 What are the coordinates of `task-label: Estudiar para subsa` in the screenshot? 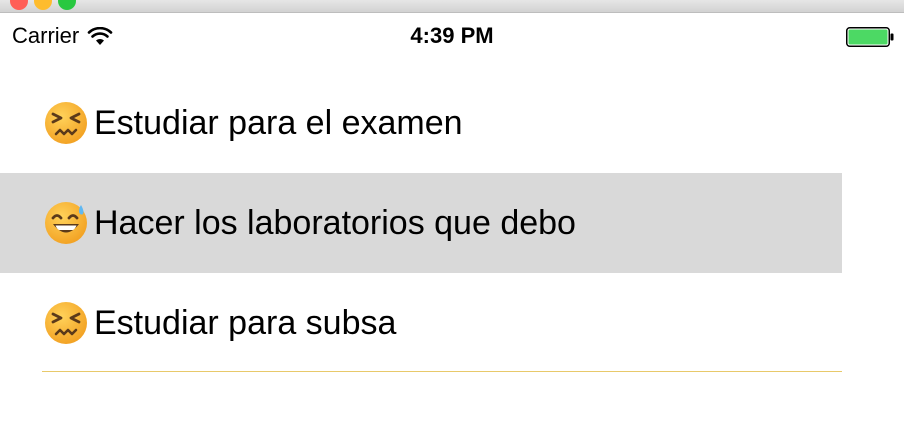 It's located at (245, 322).